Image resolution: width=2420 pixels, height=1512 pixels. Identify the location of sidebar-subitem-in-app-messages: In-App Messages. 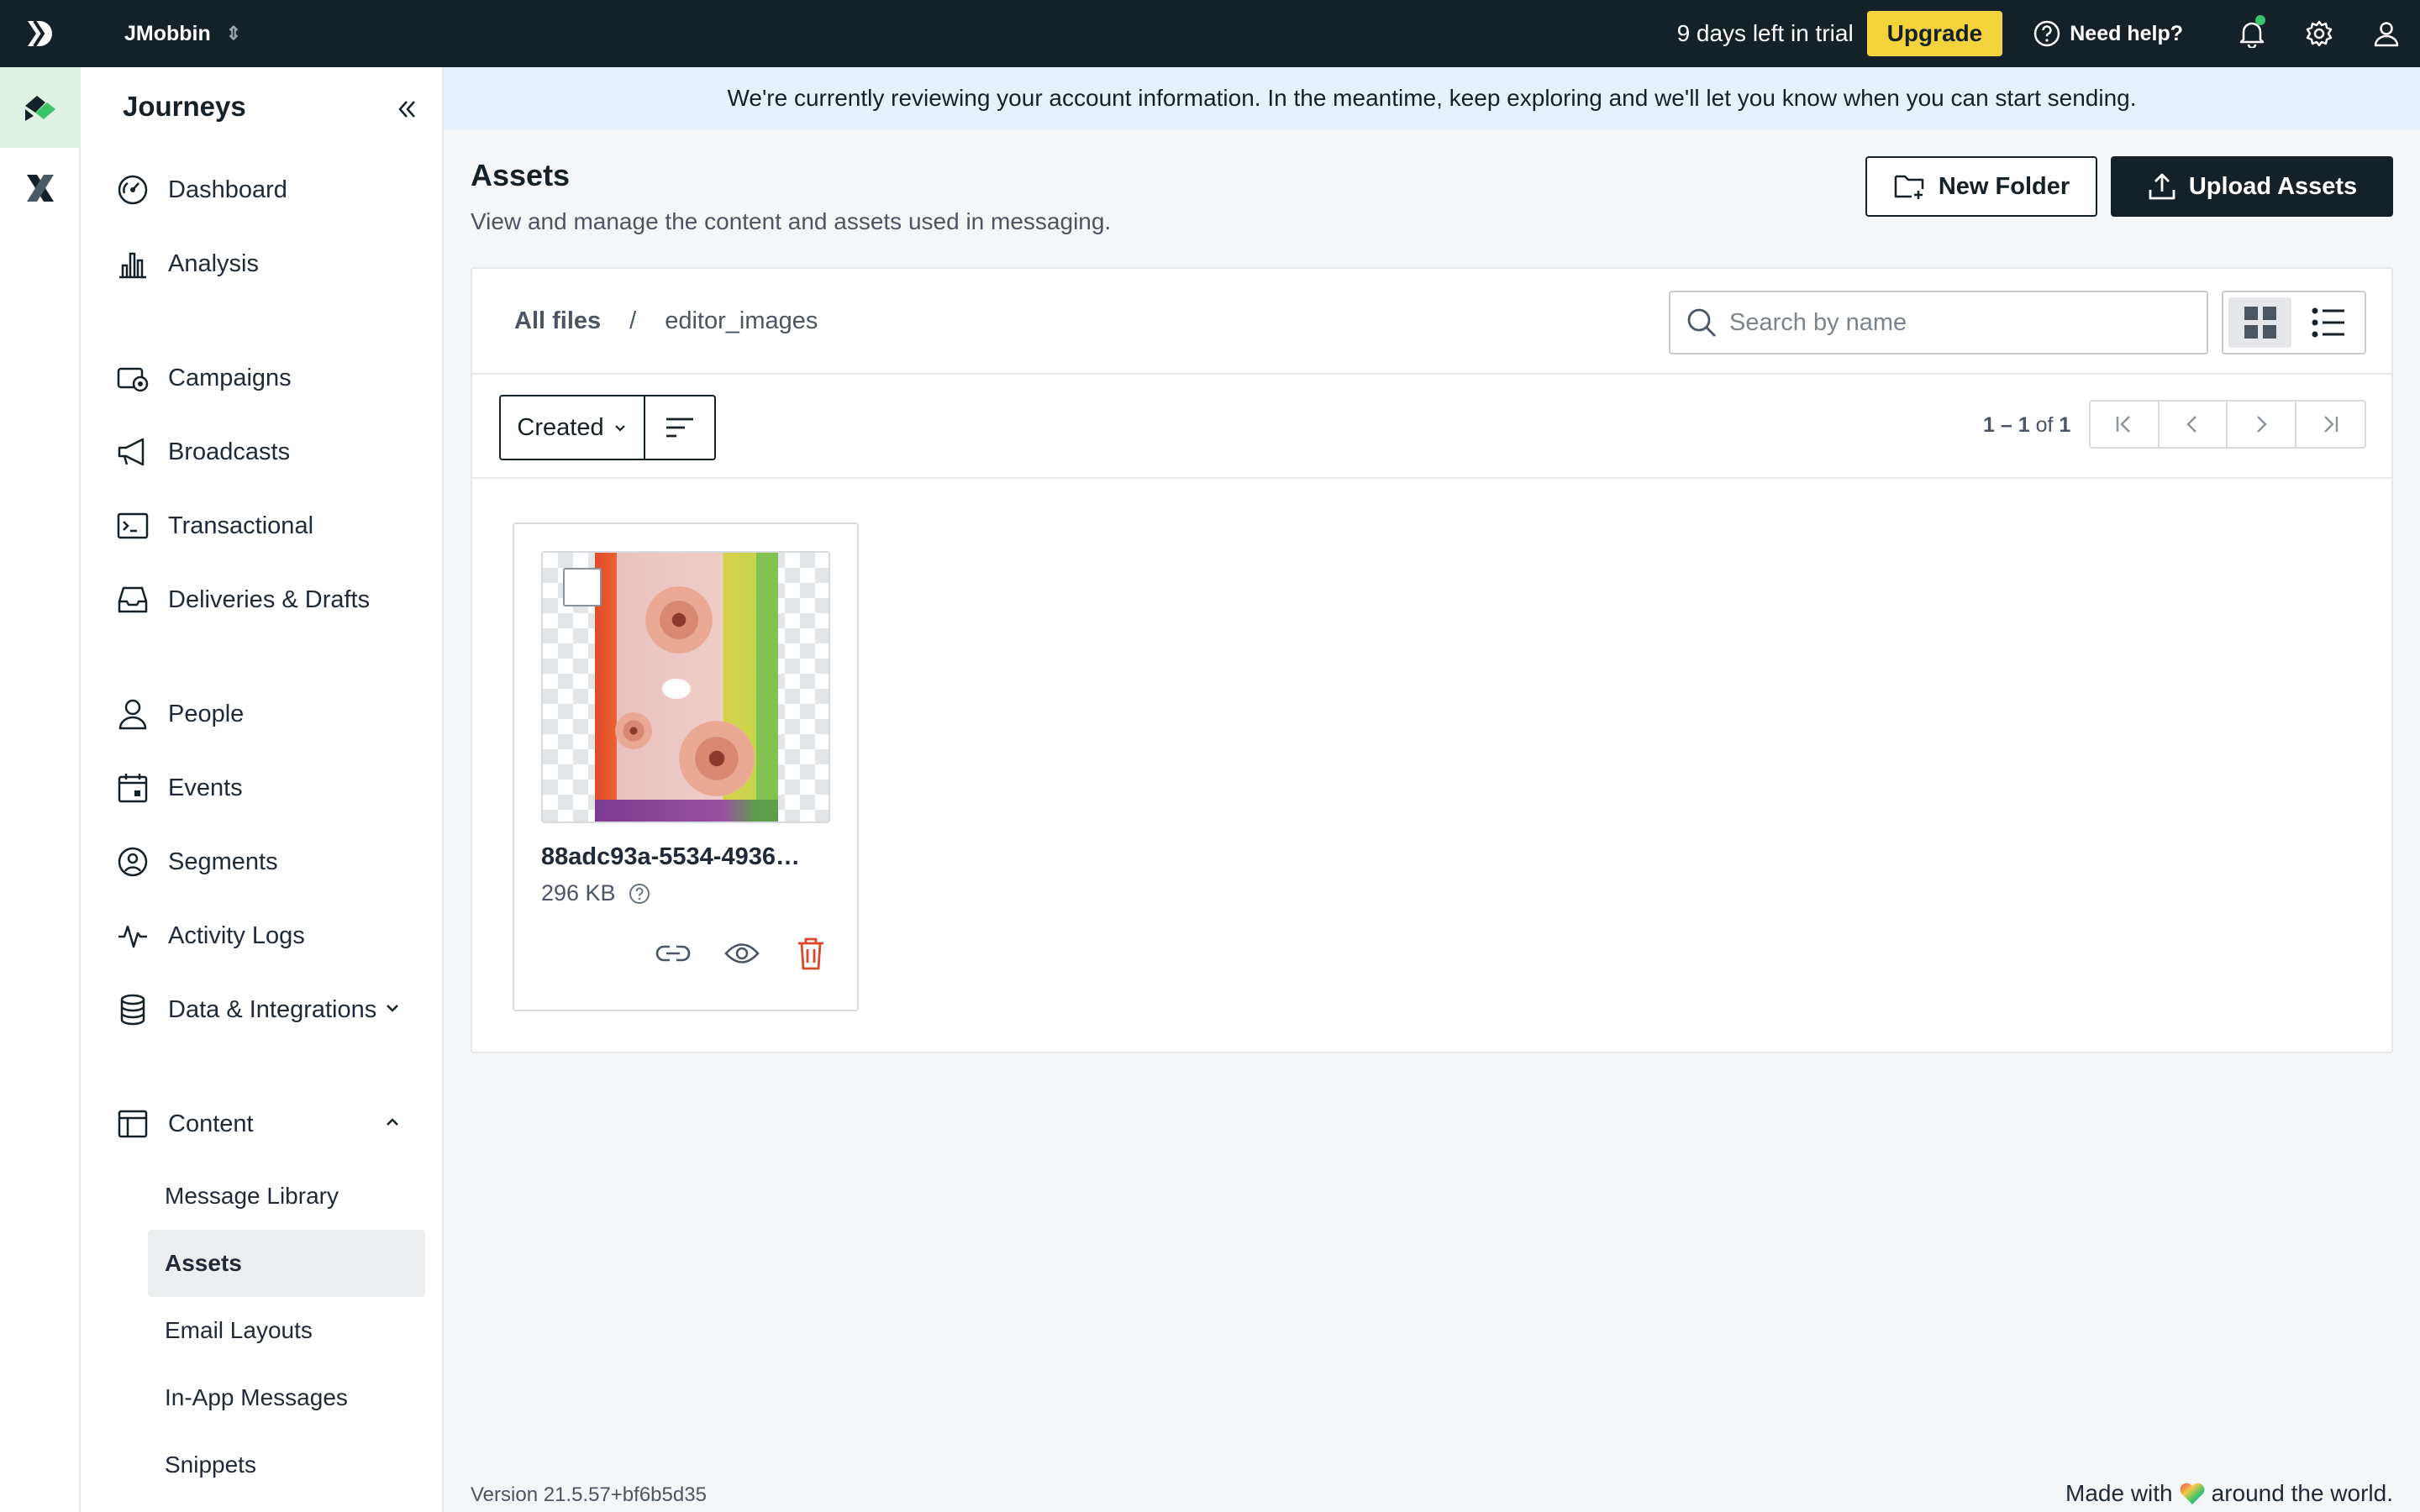
(286, 1397).